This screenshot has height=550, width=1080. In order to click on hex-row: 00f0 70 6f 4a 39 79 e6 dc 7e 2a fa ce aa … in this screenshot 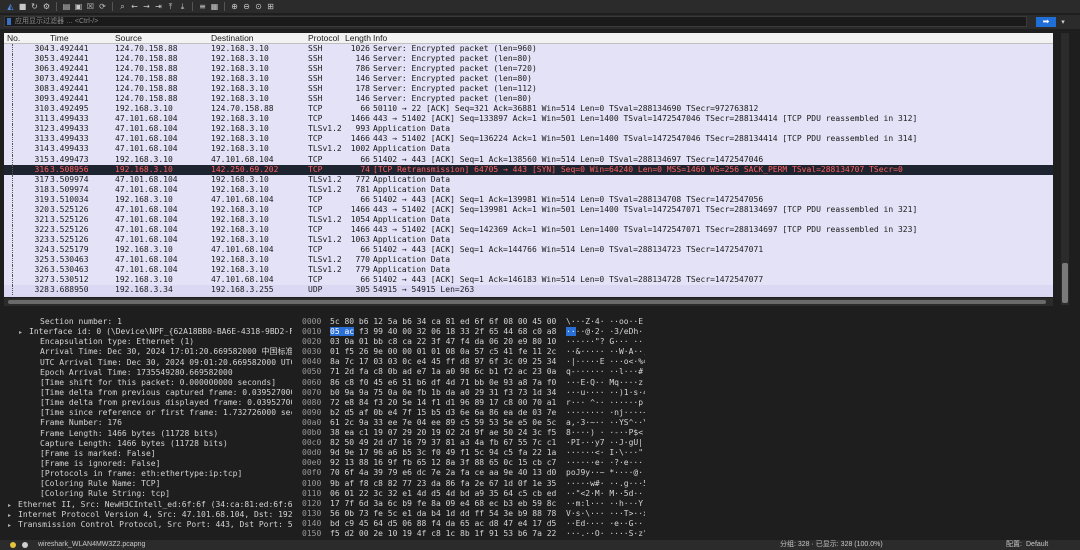, I will do `click(472, 473)`.